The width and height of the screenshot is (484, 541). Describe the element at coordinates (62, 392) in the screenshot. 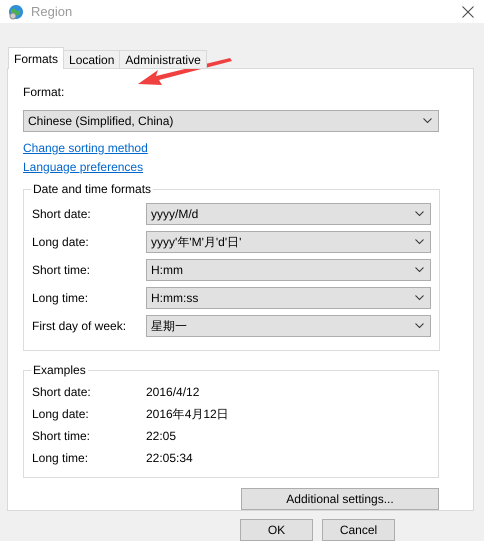

I see `example-label: Short date:` at that location.